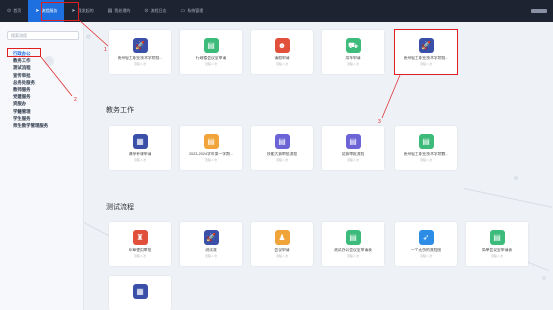  Describe the element at coordinates (158, 10) in the screenshot. I see `nav-label: 流程日志` at that location.